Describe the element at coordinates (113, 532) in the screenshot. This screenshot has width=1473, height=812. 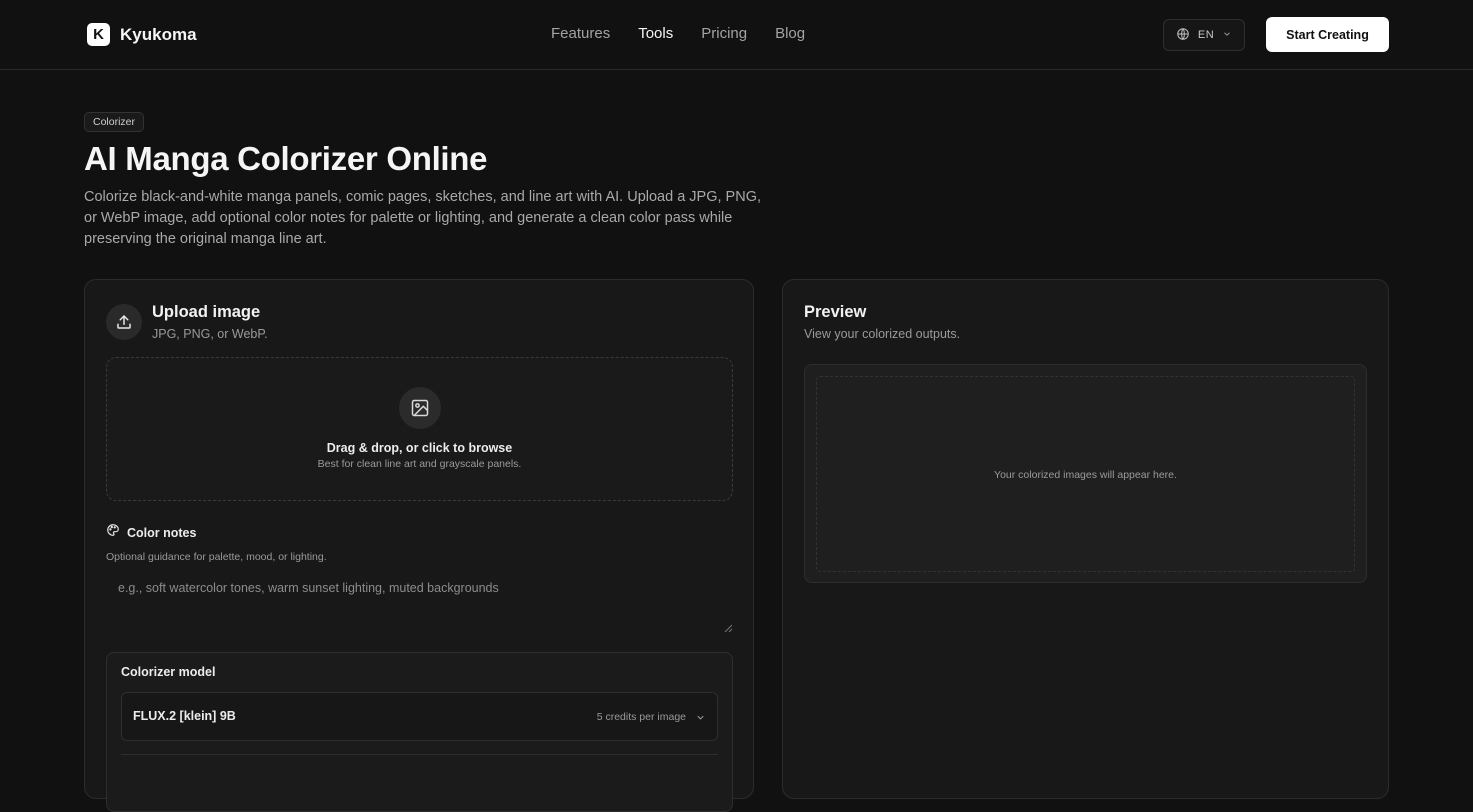
I see `palette-icon` at that location.